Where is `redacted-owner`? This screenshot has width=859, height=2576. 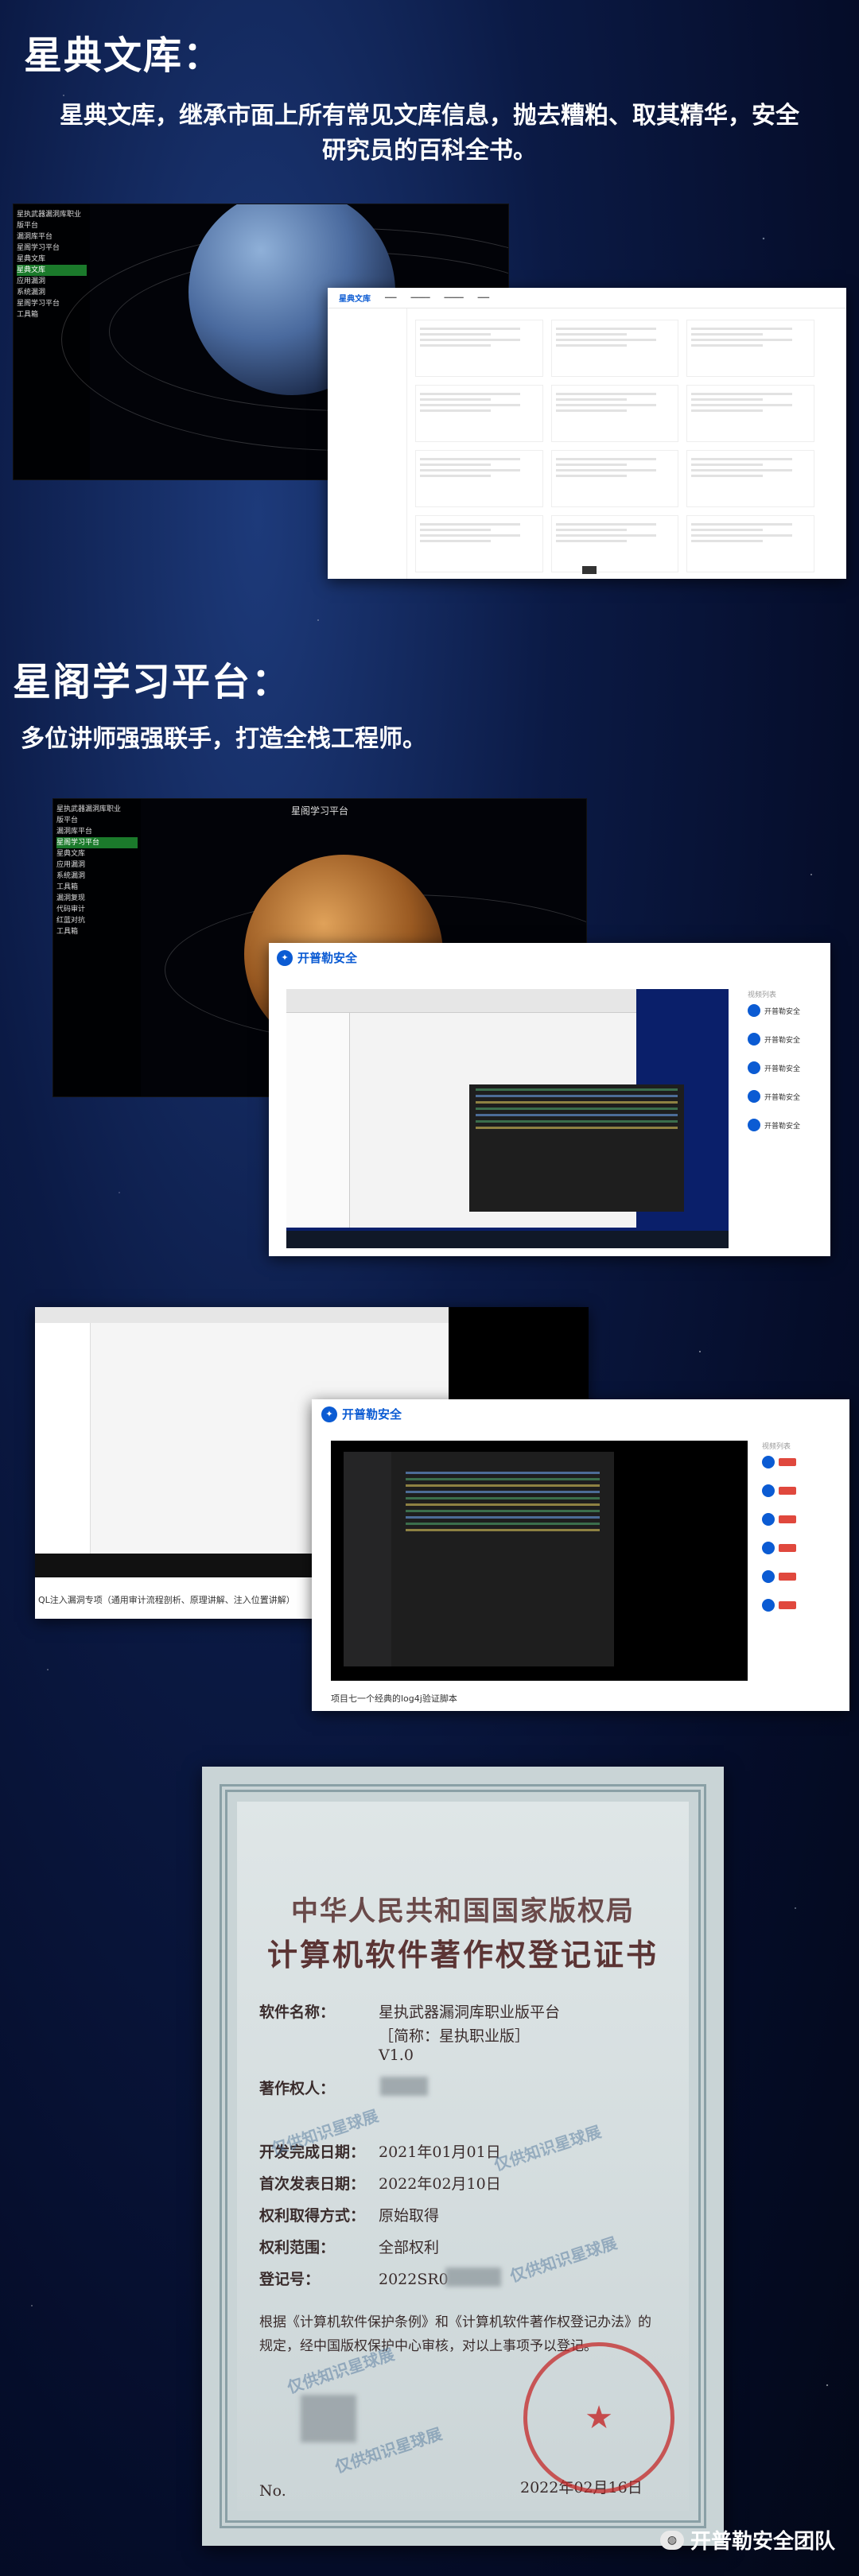
redacted-owner is located at coordinates (404, 2087).